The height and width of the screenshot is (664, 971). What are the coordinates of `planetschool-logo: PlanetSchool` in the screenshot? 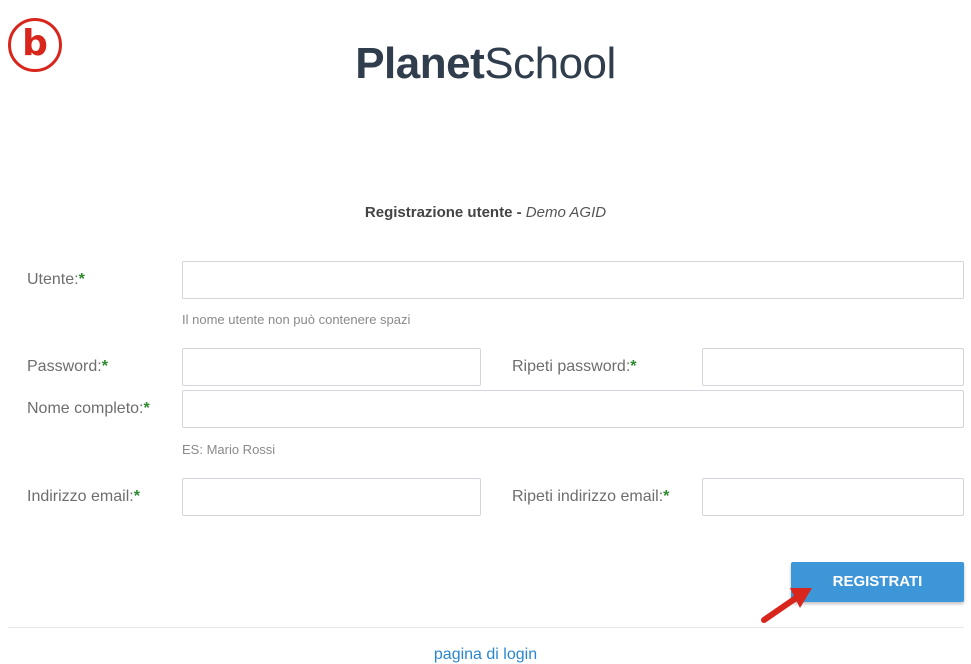 It's located at (485, 64).